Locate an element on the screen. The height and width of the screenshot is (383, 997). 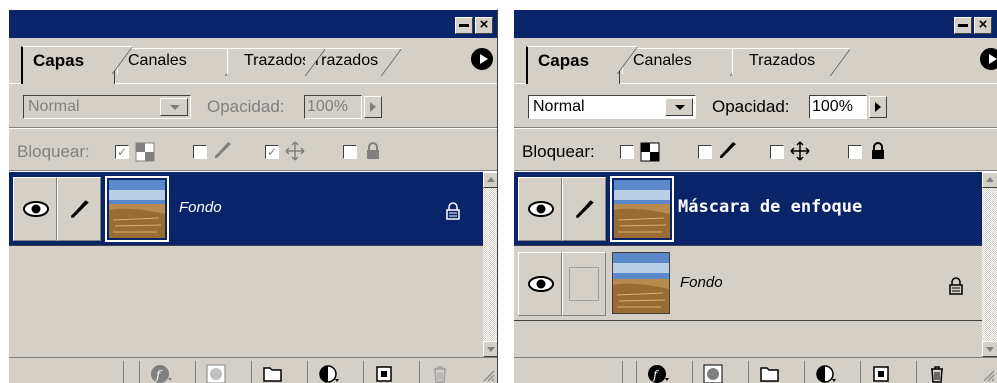
tab-trazados-label: Trazados is located at coordinates (276, 62).